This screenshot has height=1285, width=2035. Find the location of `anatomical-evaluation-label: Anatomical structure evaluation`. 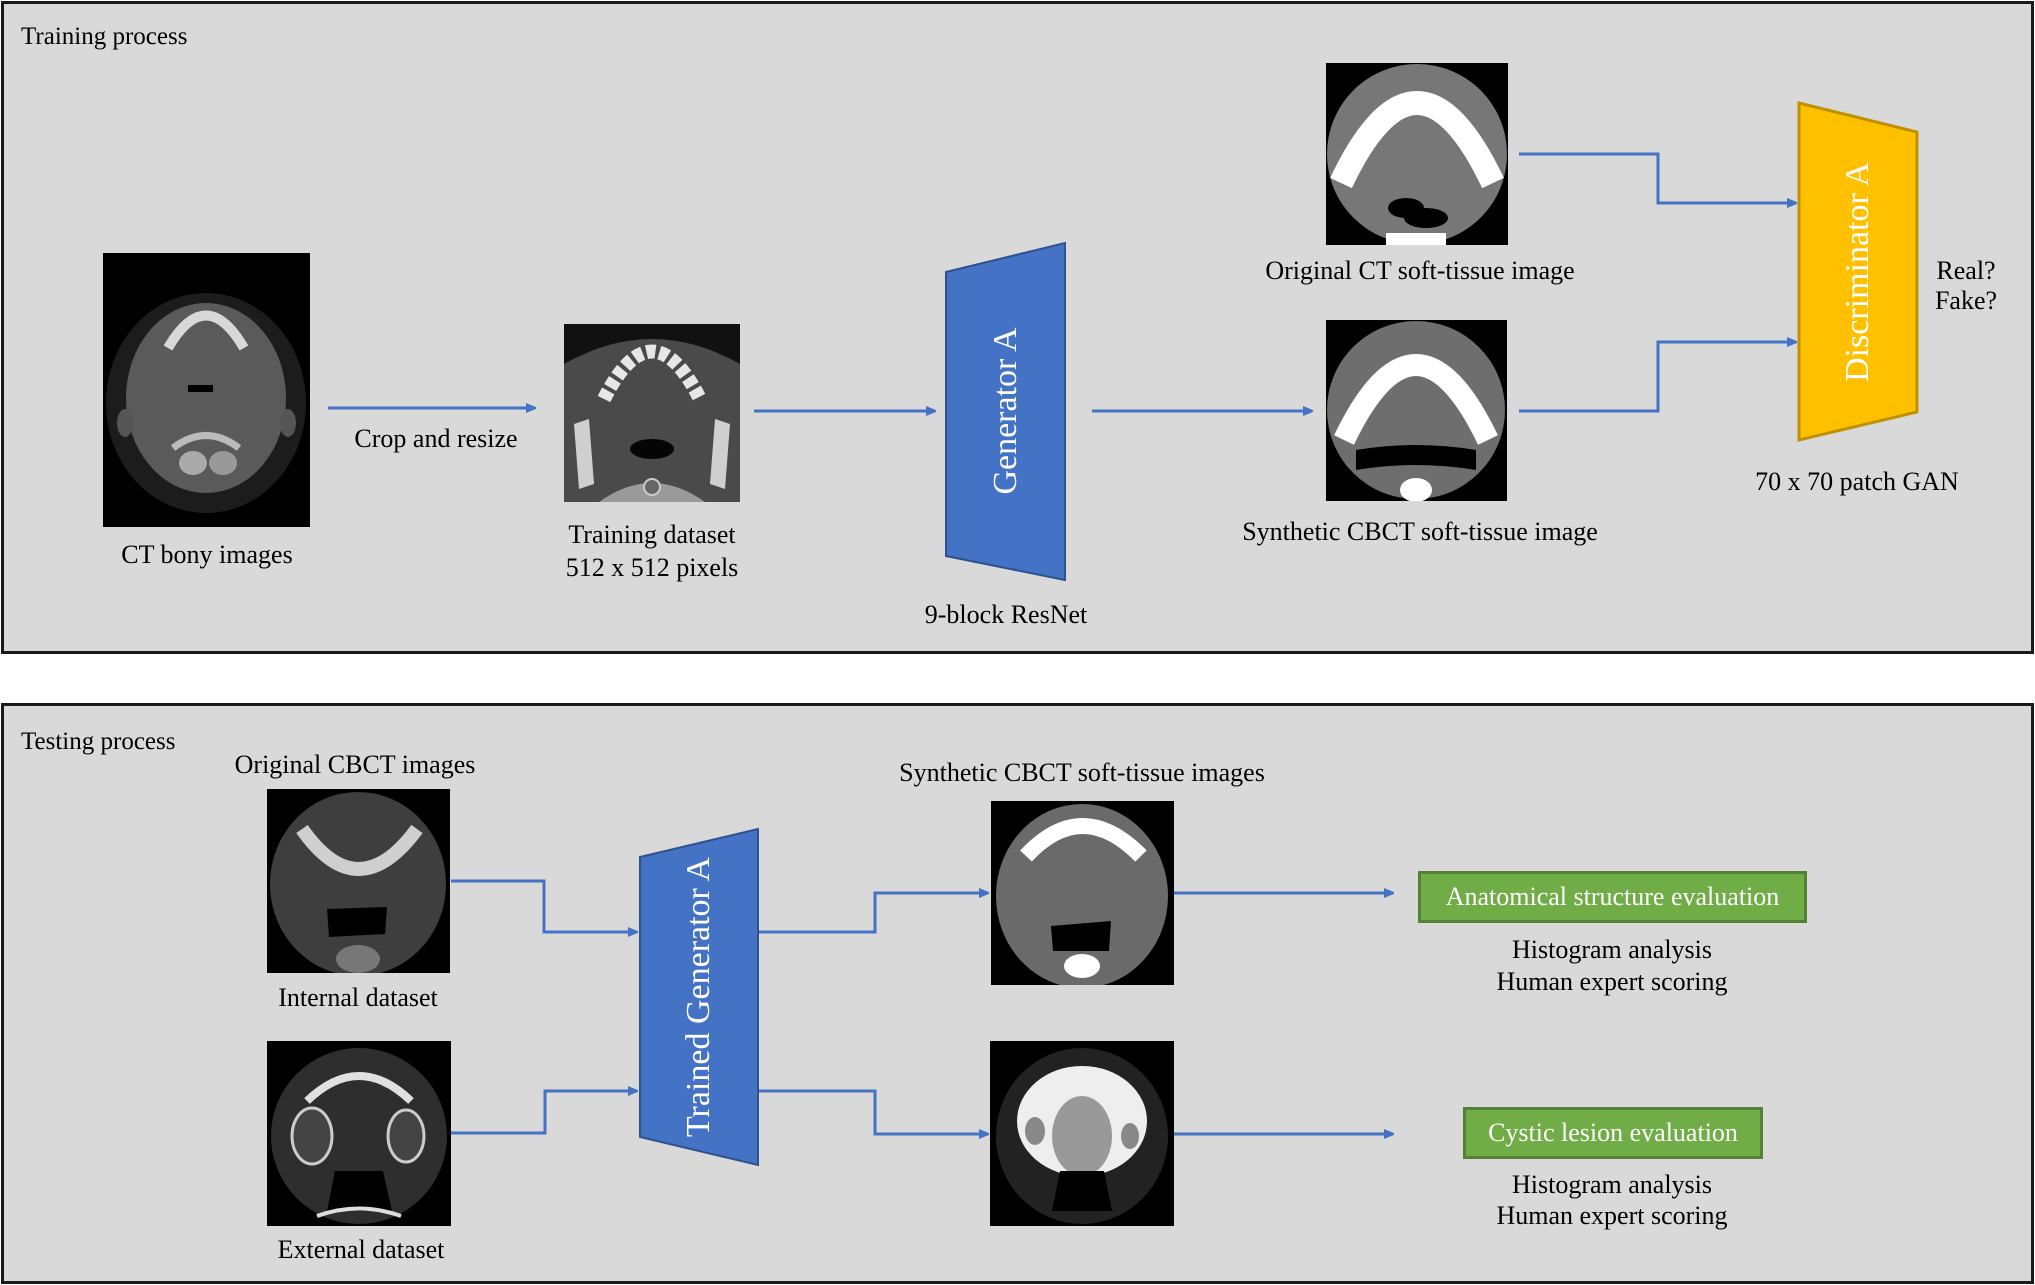

anatomical-evaluation-label: Anatomical structure evaluation is located at coordinates (1612, 896).